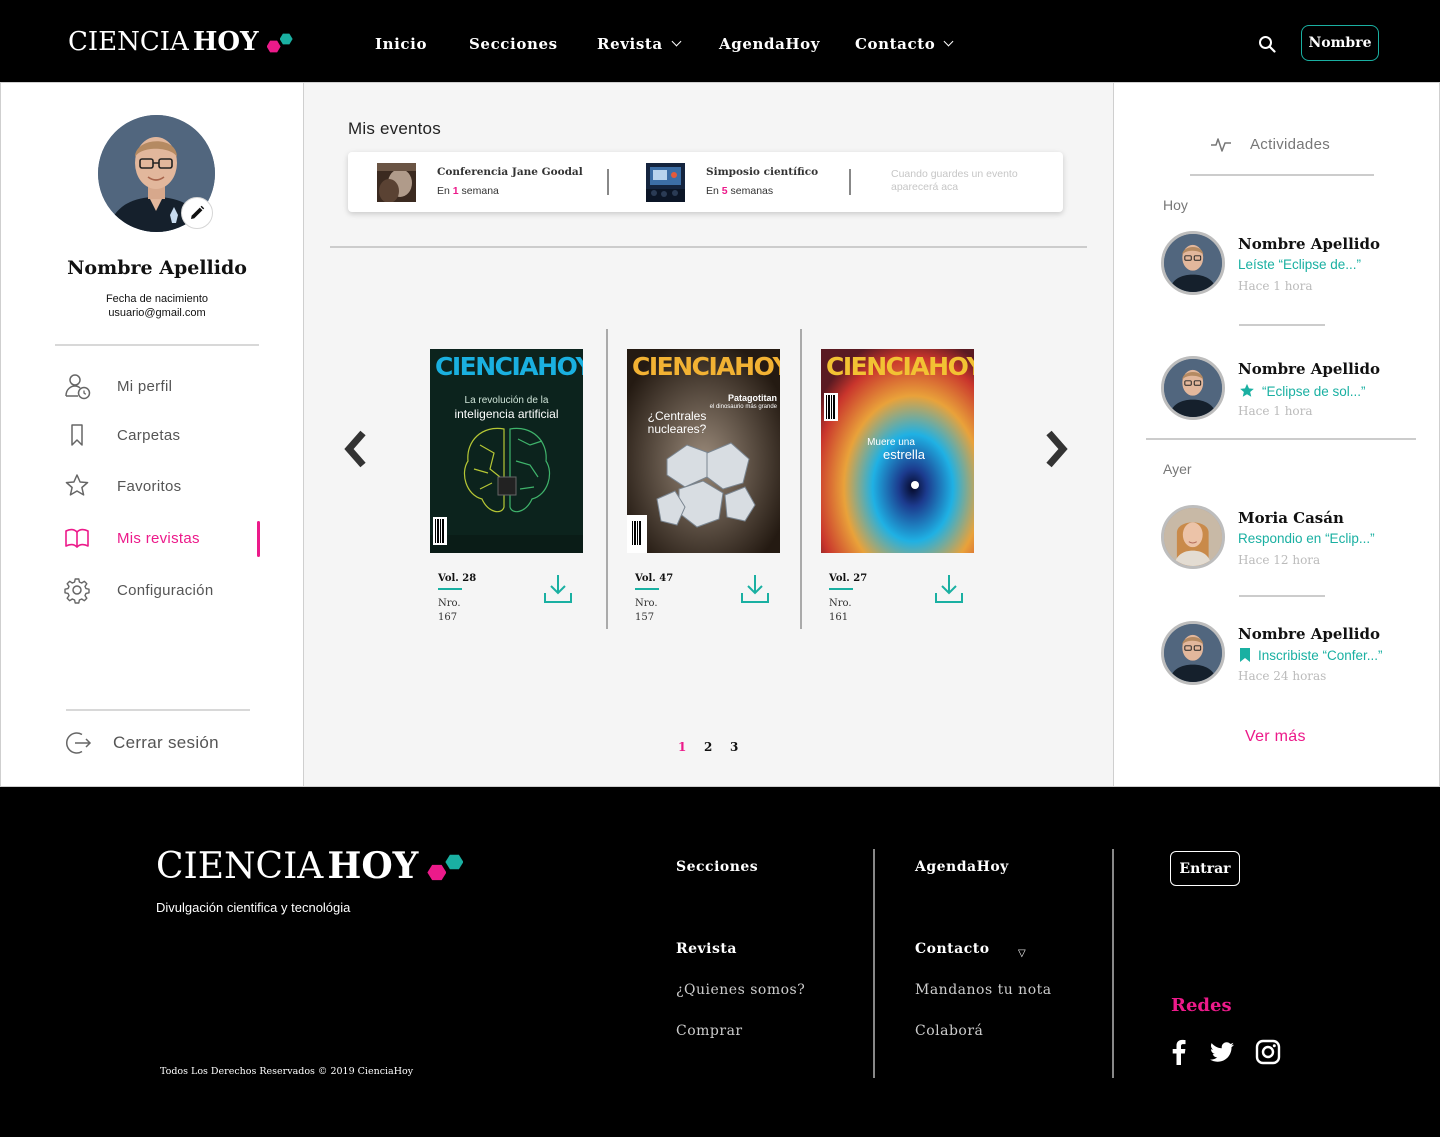  Describe the element at coordinates (1270, 144) in the screenshot. I see `activity-tab: Actividades` at that location.